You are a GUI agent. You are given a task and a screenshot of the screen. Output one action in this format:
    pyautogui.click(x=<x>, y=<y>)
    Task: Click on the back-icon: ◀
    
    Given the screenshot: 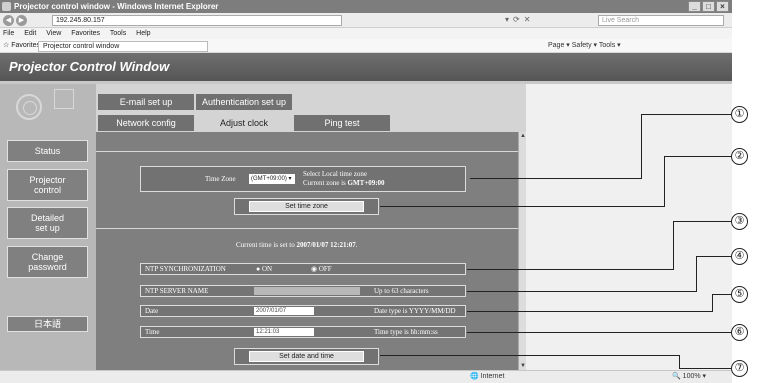 What is the action you would take?
    pyautogui.click(x=8, y=20)
    